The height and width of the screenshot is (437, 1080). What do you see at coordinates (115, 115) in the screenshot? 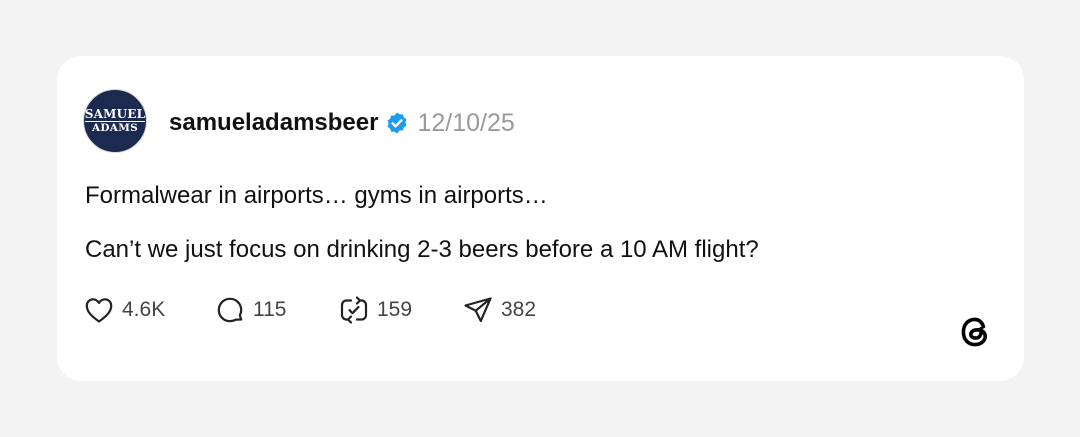
I see `avatar-line-1: SAMUEL` at bounding box center [115, 115].